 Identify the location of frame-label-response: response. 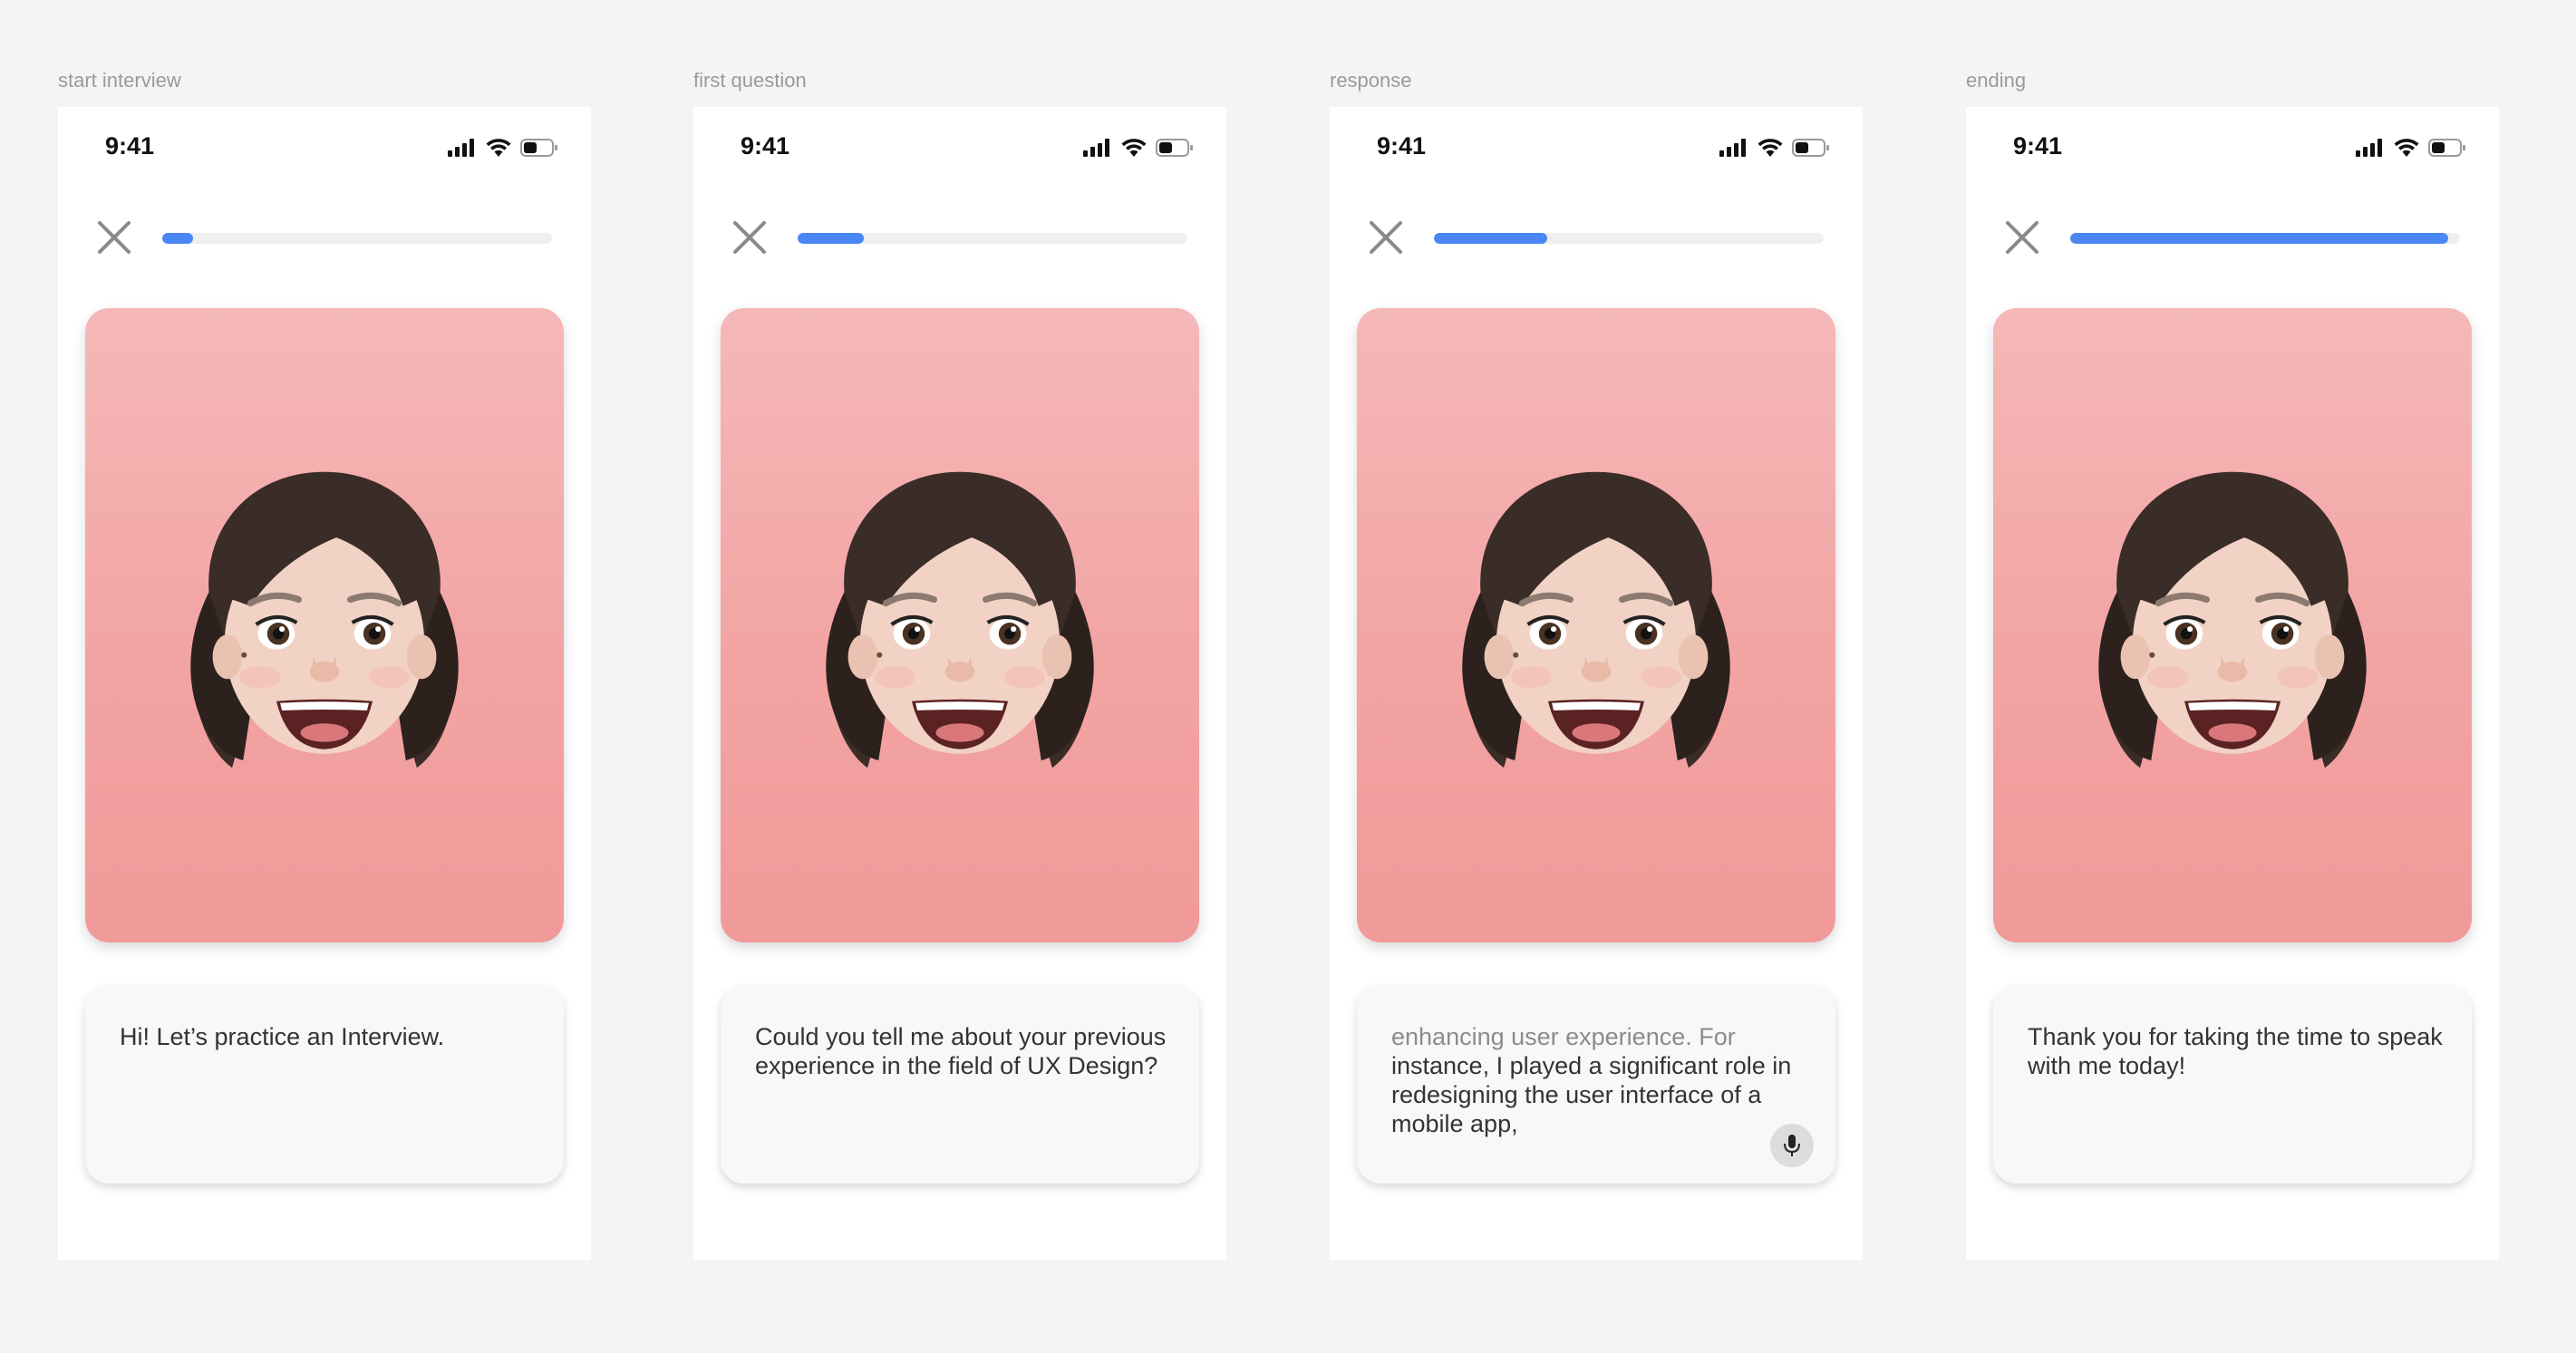
(1371, 80).